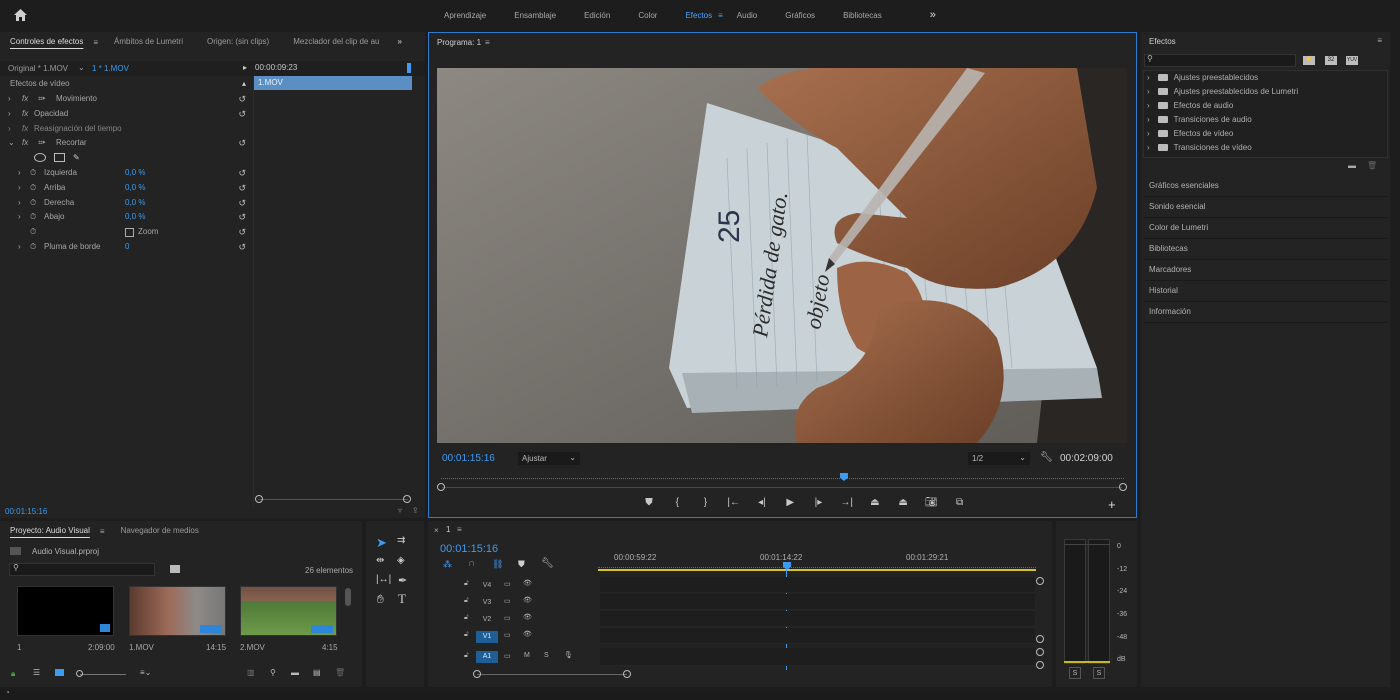  What do you see at coordinates (1265, 312) in the screenshot?
I see `section-info: Información` at bounding box center [1265, 312].